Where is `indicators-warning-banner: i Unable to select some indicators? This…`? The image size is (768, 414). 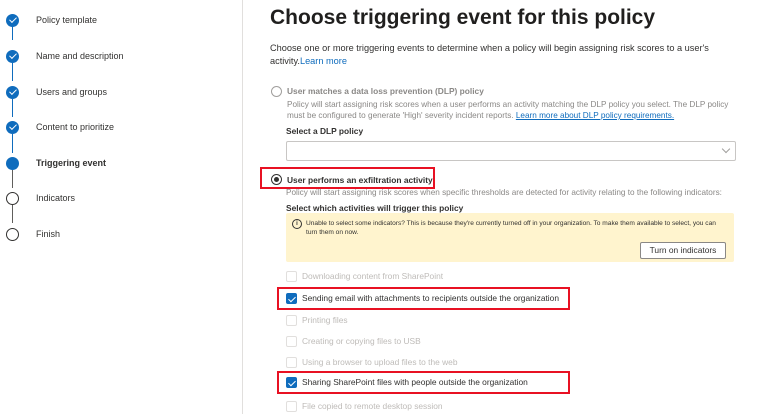
indicators-warning-banner: i Unable to select some indicators? This… is located at coordinates (510, 237).